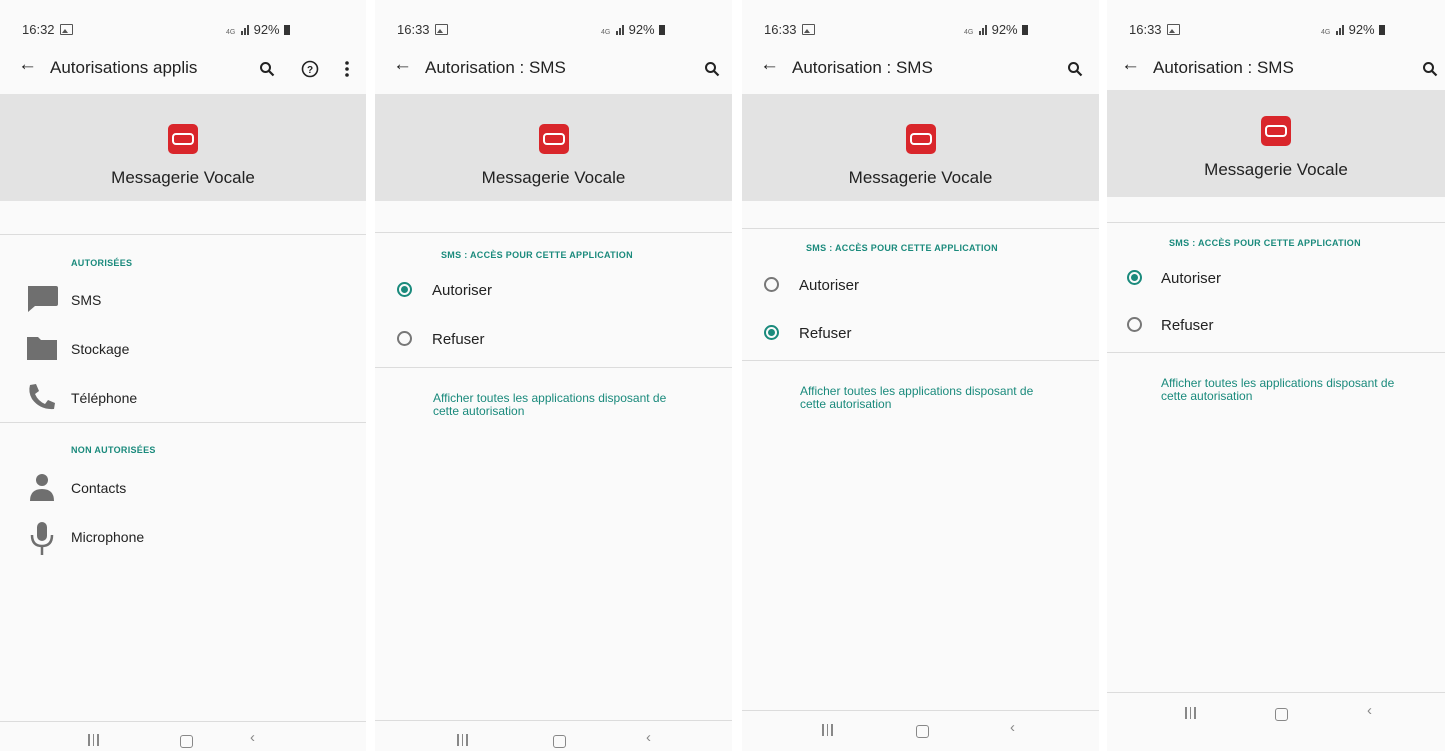 The width and height of the screenshot is (1445, 751). I want to click on status-time: 16:32, so click(47, 29).